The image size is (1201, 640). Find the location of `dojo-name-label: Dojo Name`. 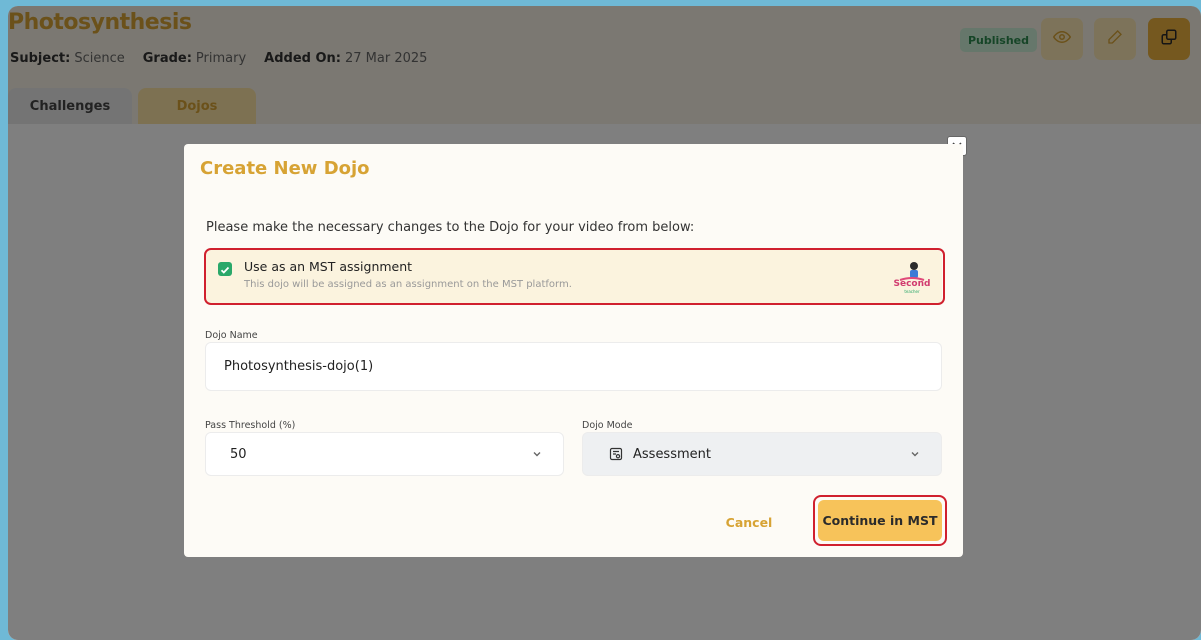

dojo-name-label: Dojo Name is located at coordinates (231, 335).